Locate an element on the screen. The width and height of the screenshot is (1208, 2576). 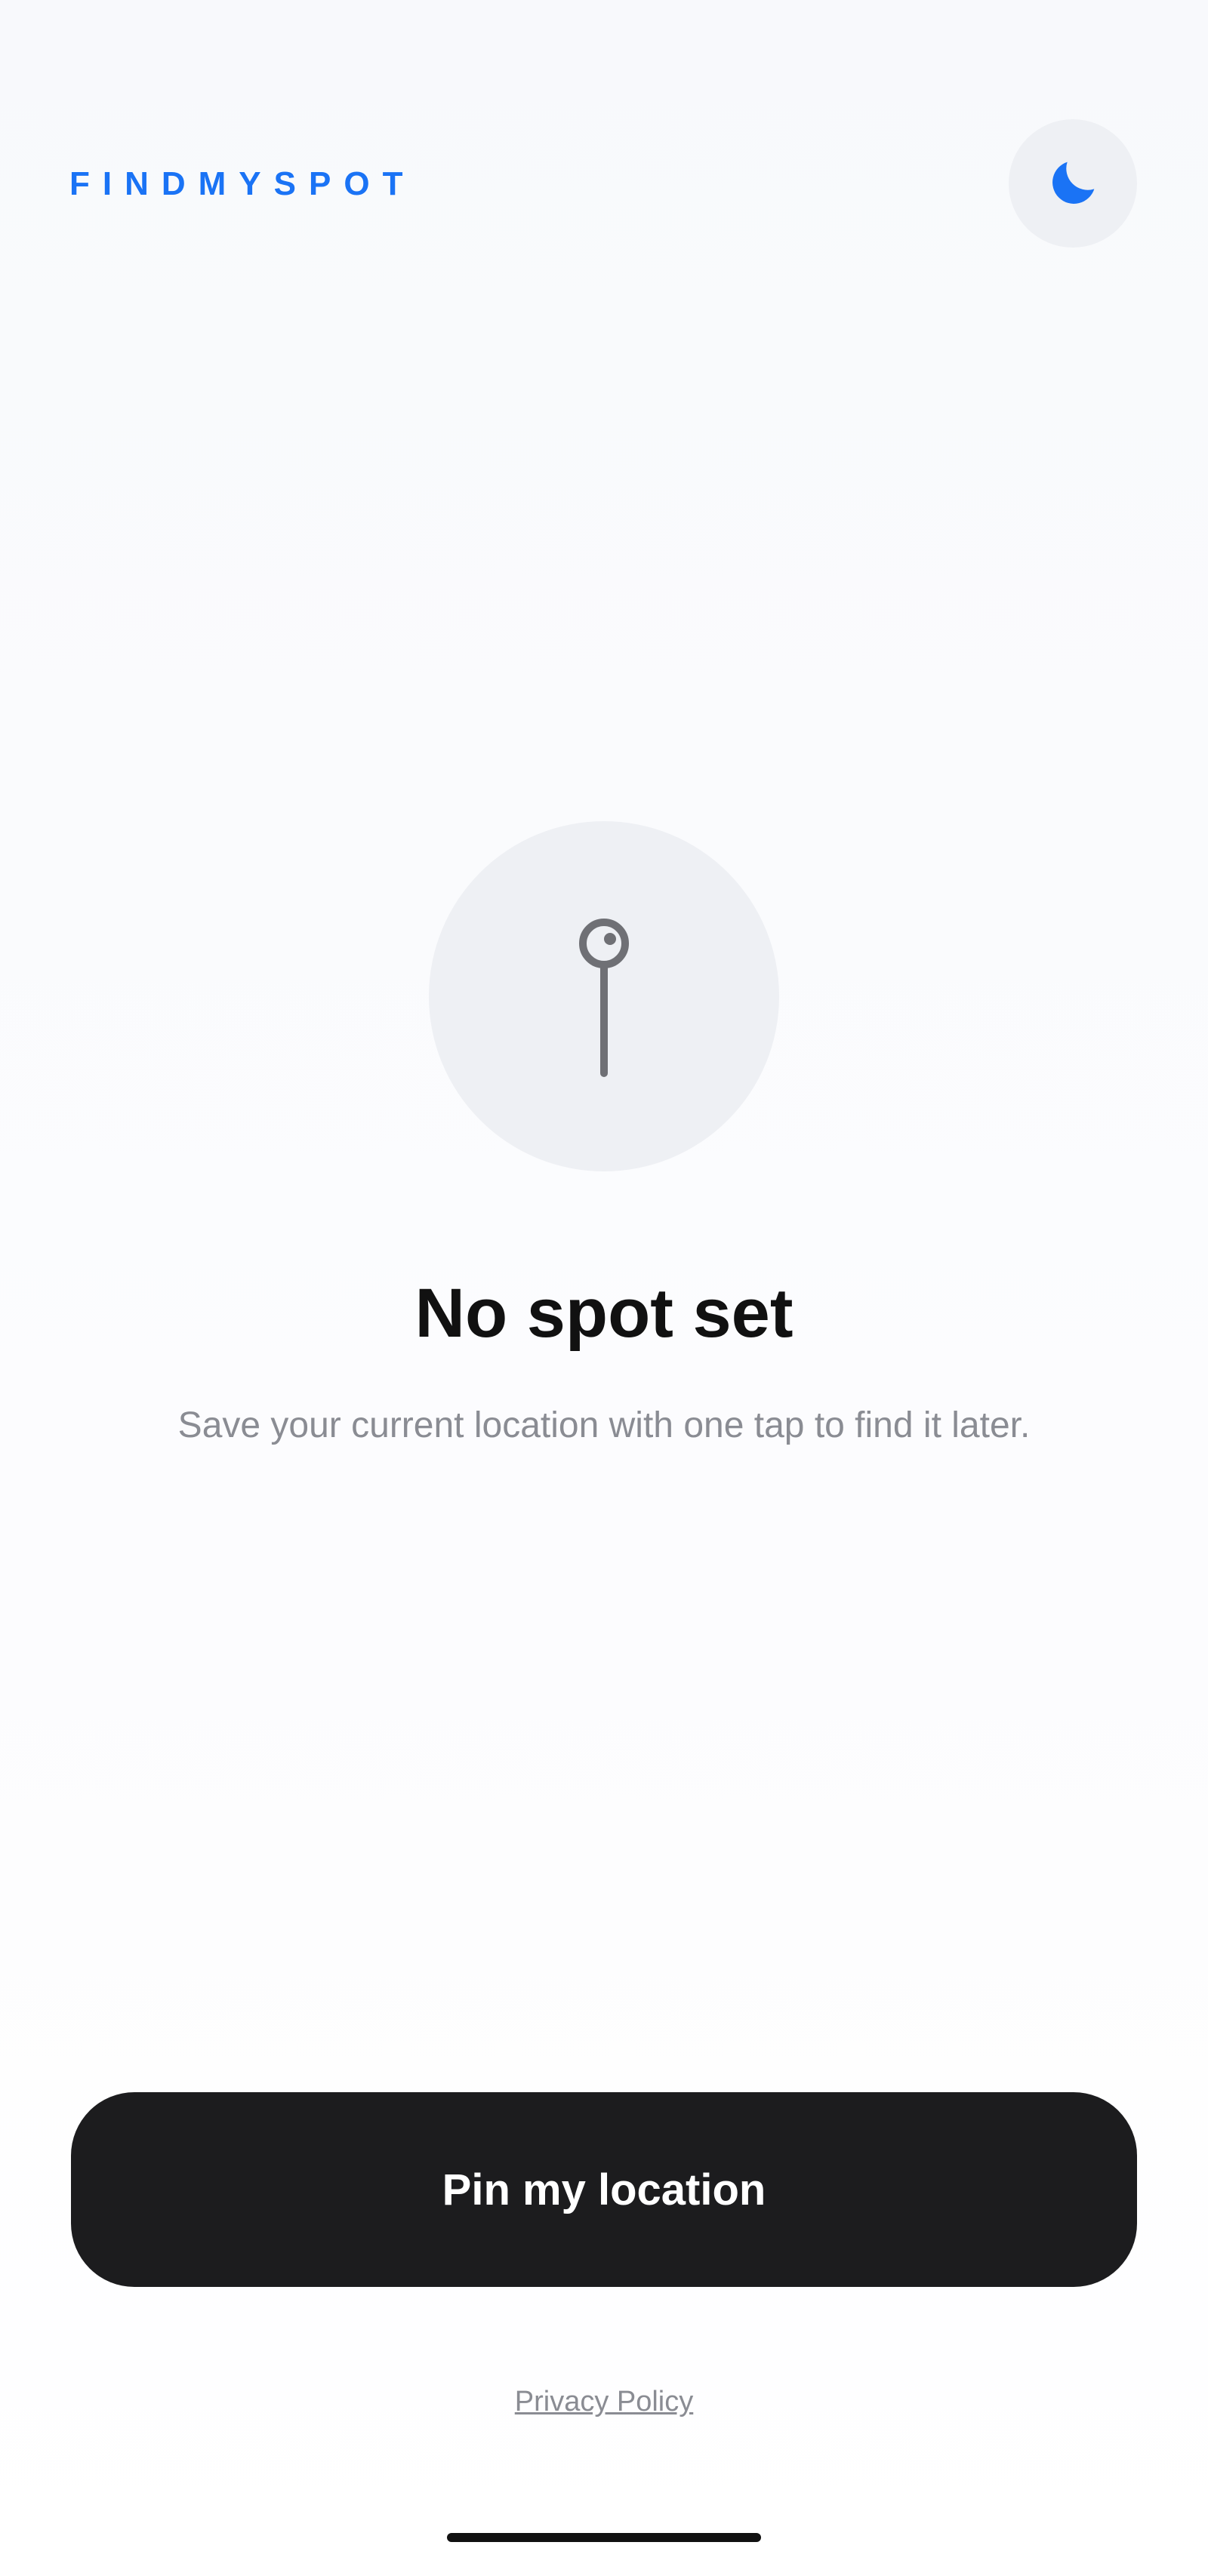
privacy-policy-link: Privacy Policy is located at coordinates (604, 2401).